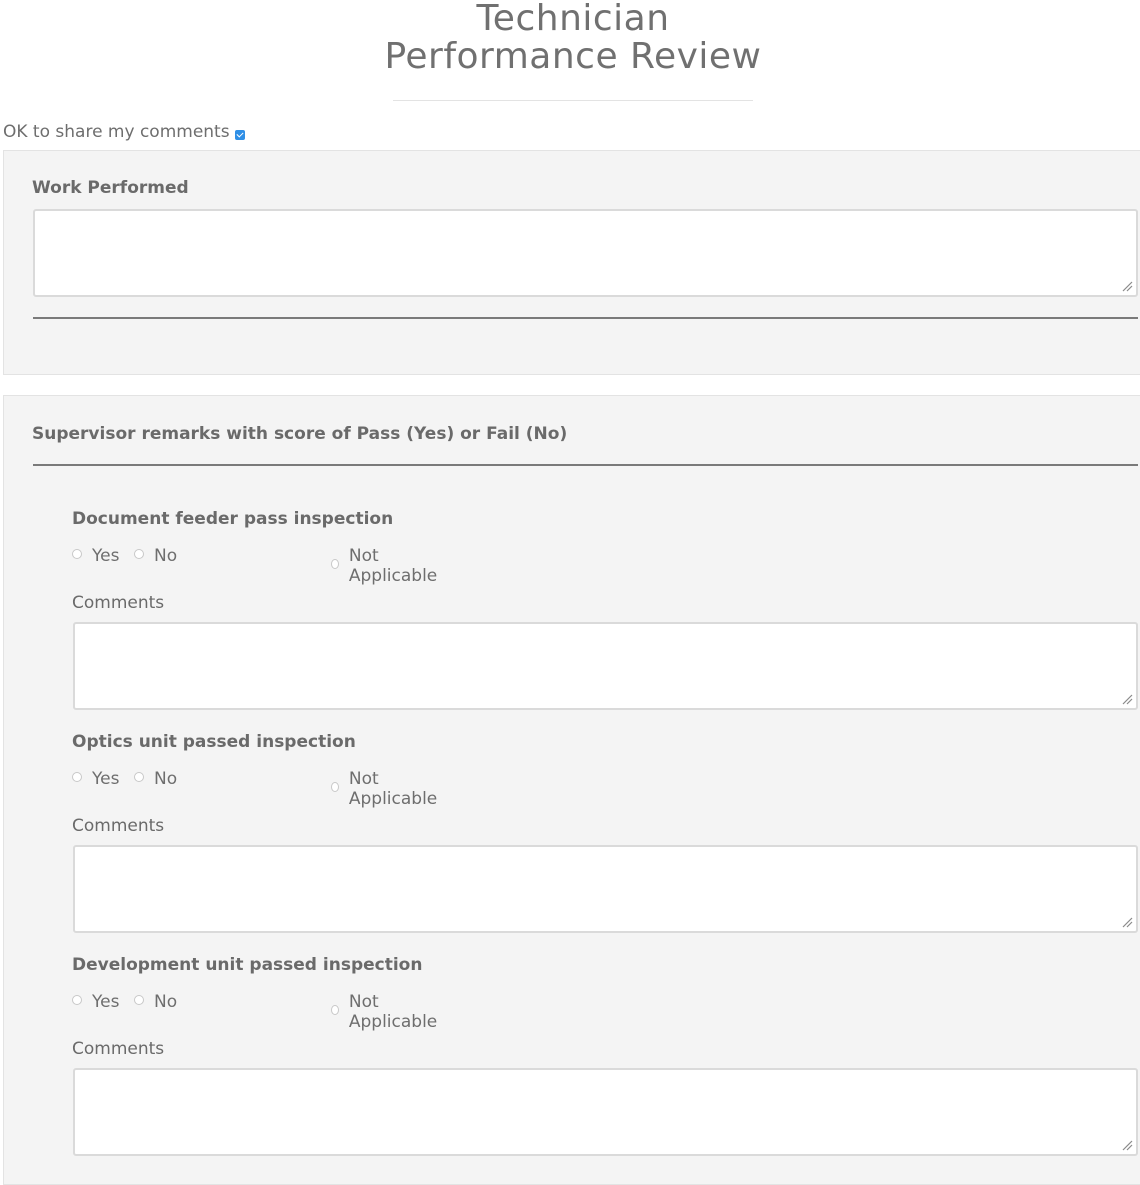 This screenshot has width=1140, height=1185. I want to click on page-title: y Technician Performance Review, so click(570, 38).